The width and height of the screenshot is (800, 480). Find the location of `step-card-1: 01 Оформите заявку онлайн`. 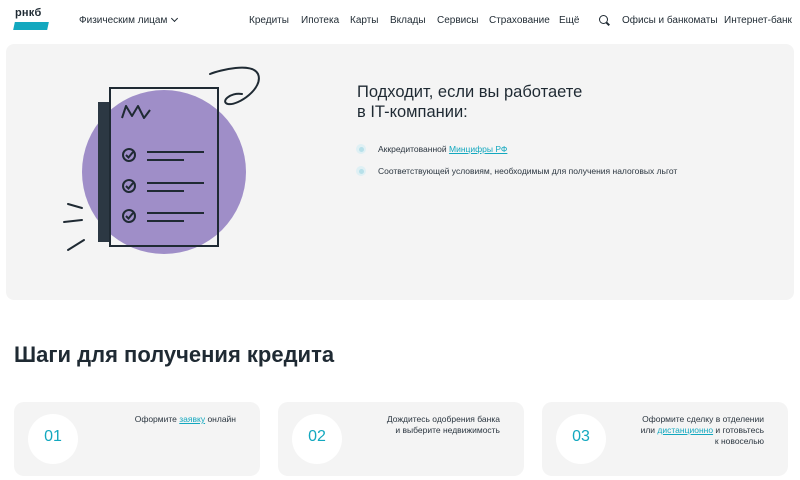

step-card-1: 01 Оформите заявку онлайн is located at coordinates (137, 439).